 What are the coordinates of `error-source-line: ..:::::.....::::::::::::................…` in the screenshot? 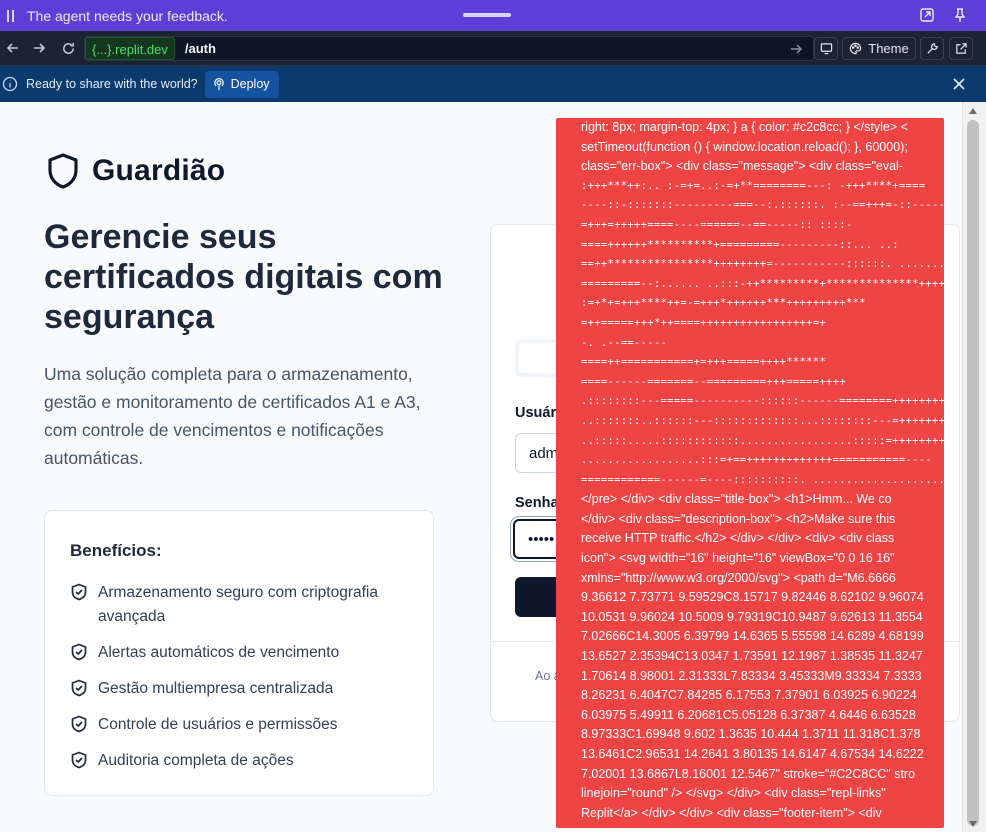 It's located at (762, 440).